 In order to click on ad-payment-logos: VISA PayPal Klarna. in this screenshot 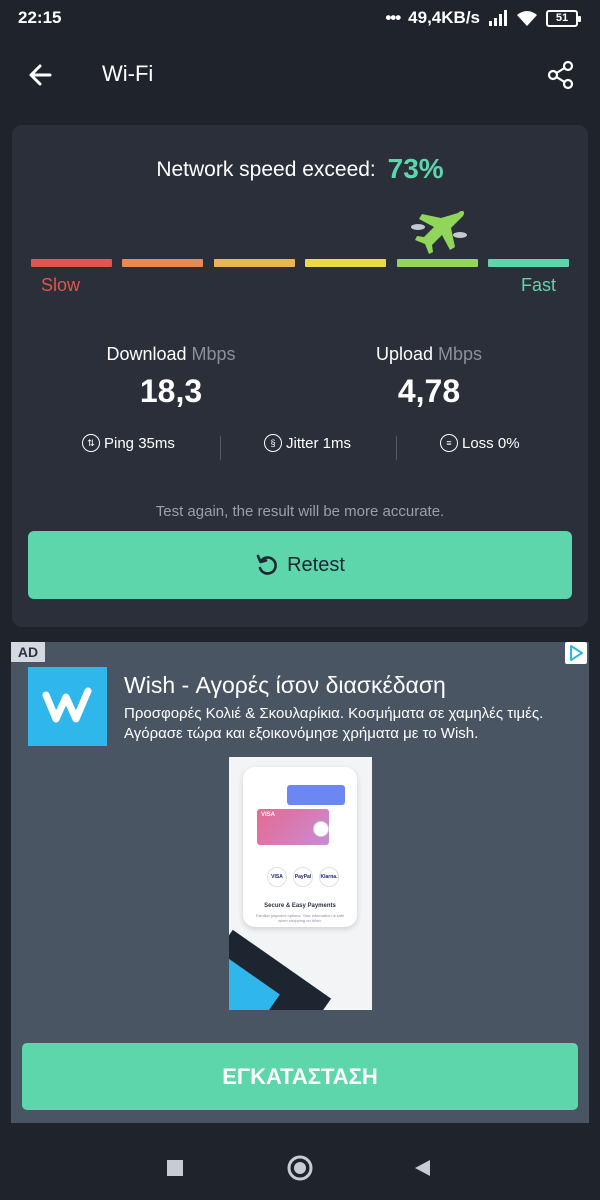, I will do `click(303, 877)`.